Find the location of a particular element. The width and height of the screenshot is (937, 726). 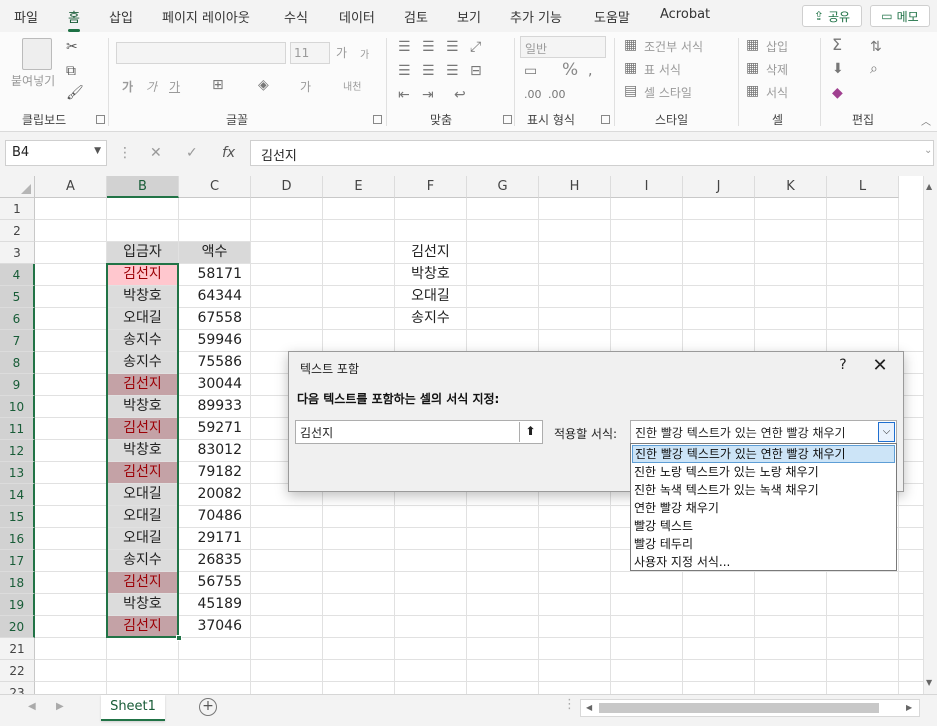

column-header: A is located at coordinates (71, 187).